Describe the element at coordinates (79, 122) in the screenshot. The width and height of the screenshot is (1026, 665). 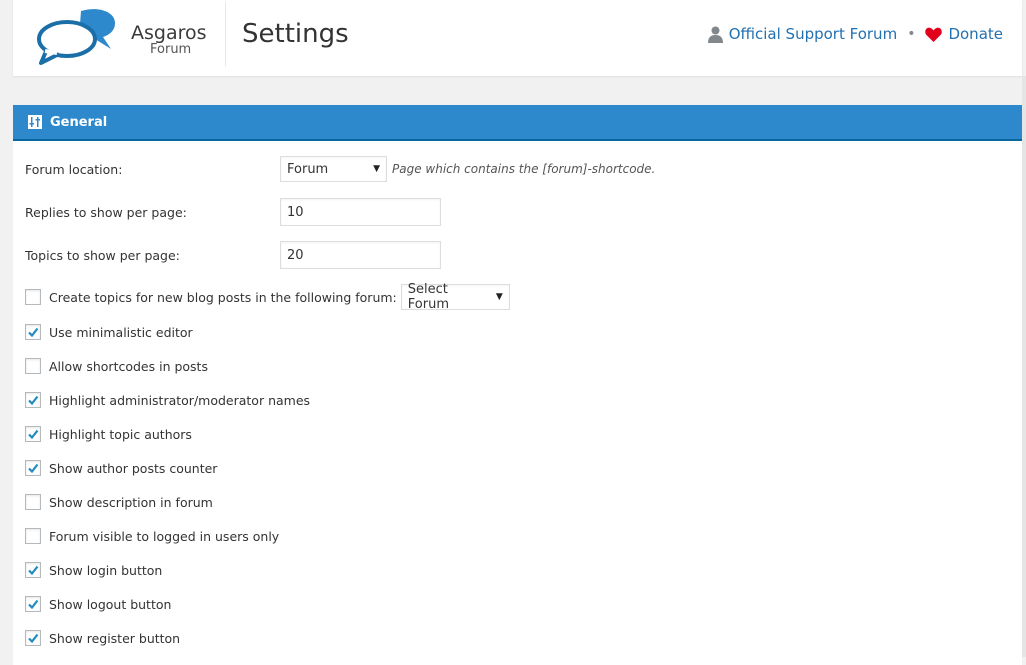
I see `panel-title: General` at that location.